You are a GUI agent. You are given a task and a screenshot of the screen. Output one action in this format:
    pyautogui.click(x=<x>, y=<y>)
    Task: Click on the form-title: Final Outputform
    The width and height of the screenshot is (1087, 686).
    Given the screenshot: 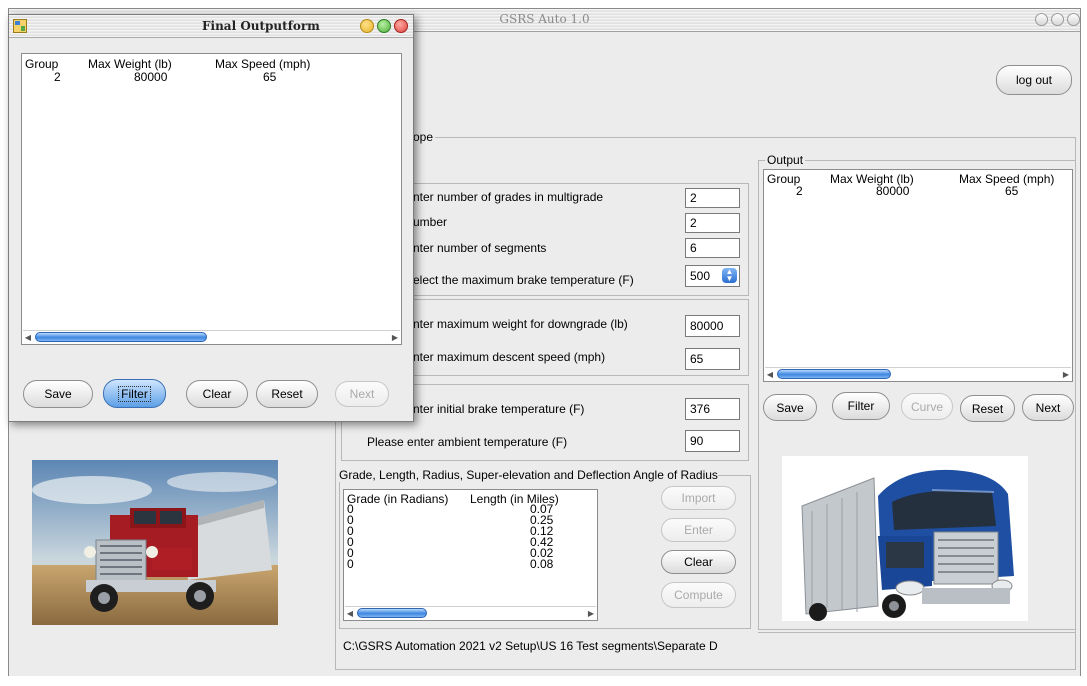 What is the action you would take?
    pyautogui.click(x=261, y=26)
    